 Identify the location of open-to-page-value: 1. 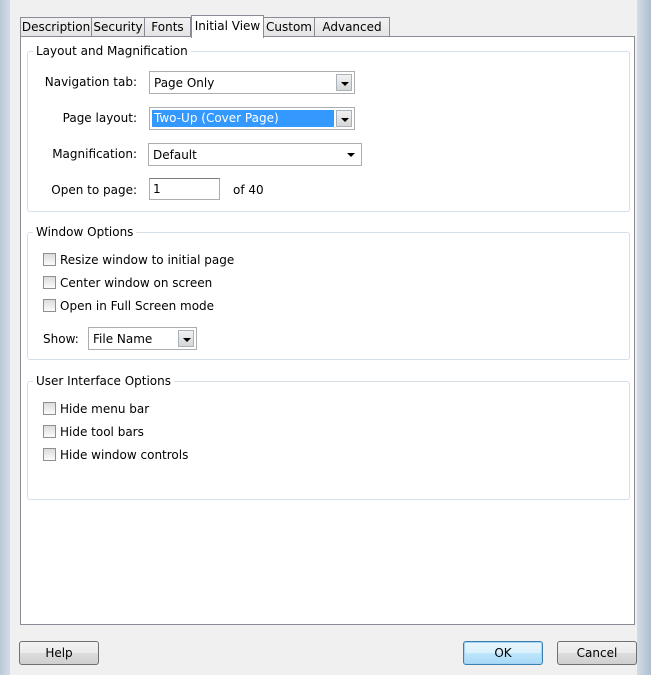
(157, 189).